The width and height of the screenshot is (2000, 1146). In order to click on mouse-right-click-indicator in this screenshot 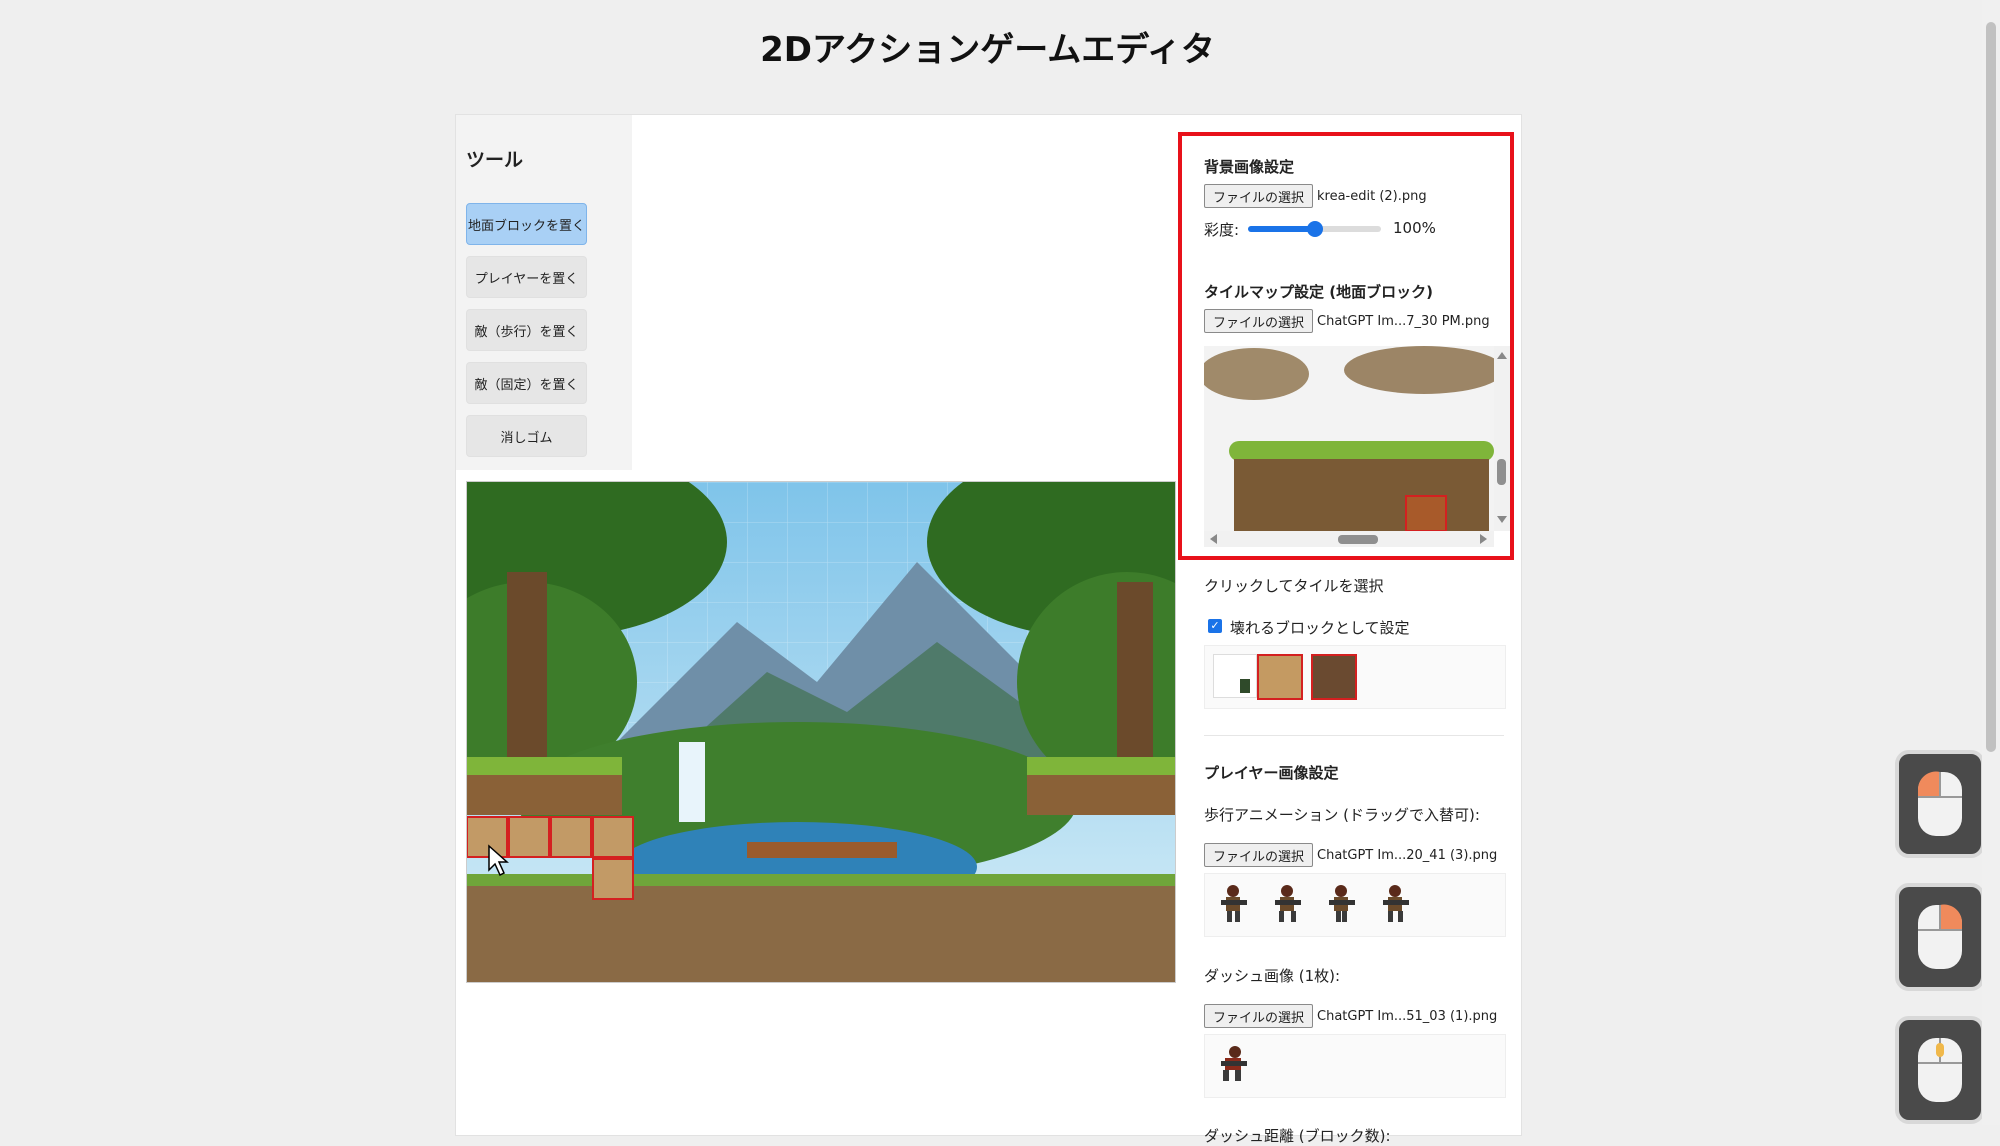, I will do `click(1940, 937)`.